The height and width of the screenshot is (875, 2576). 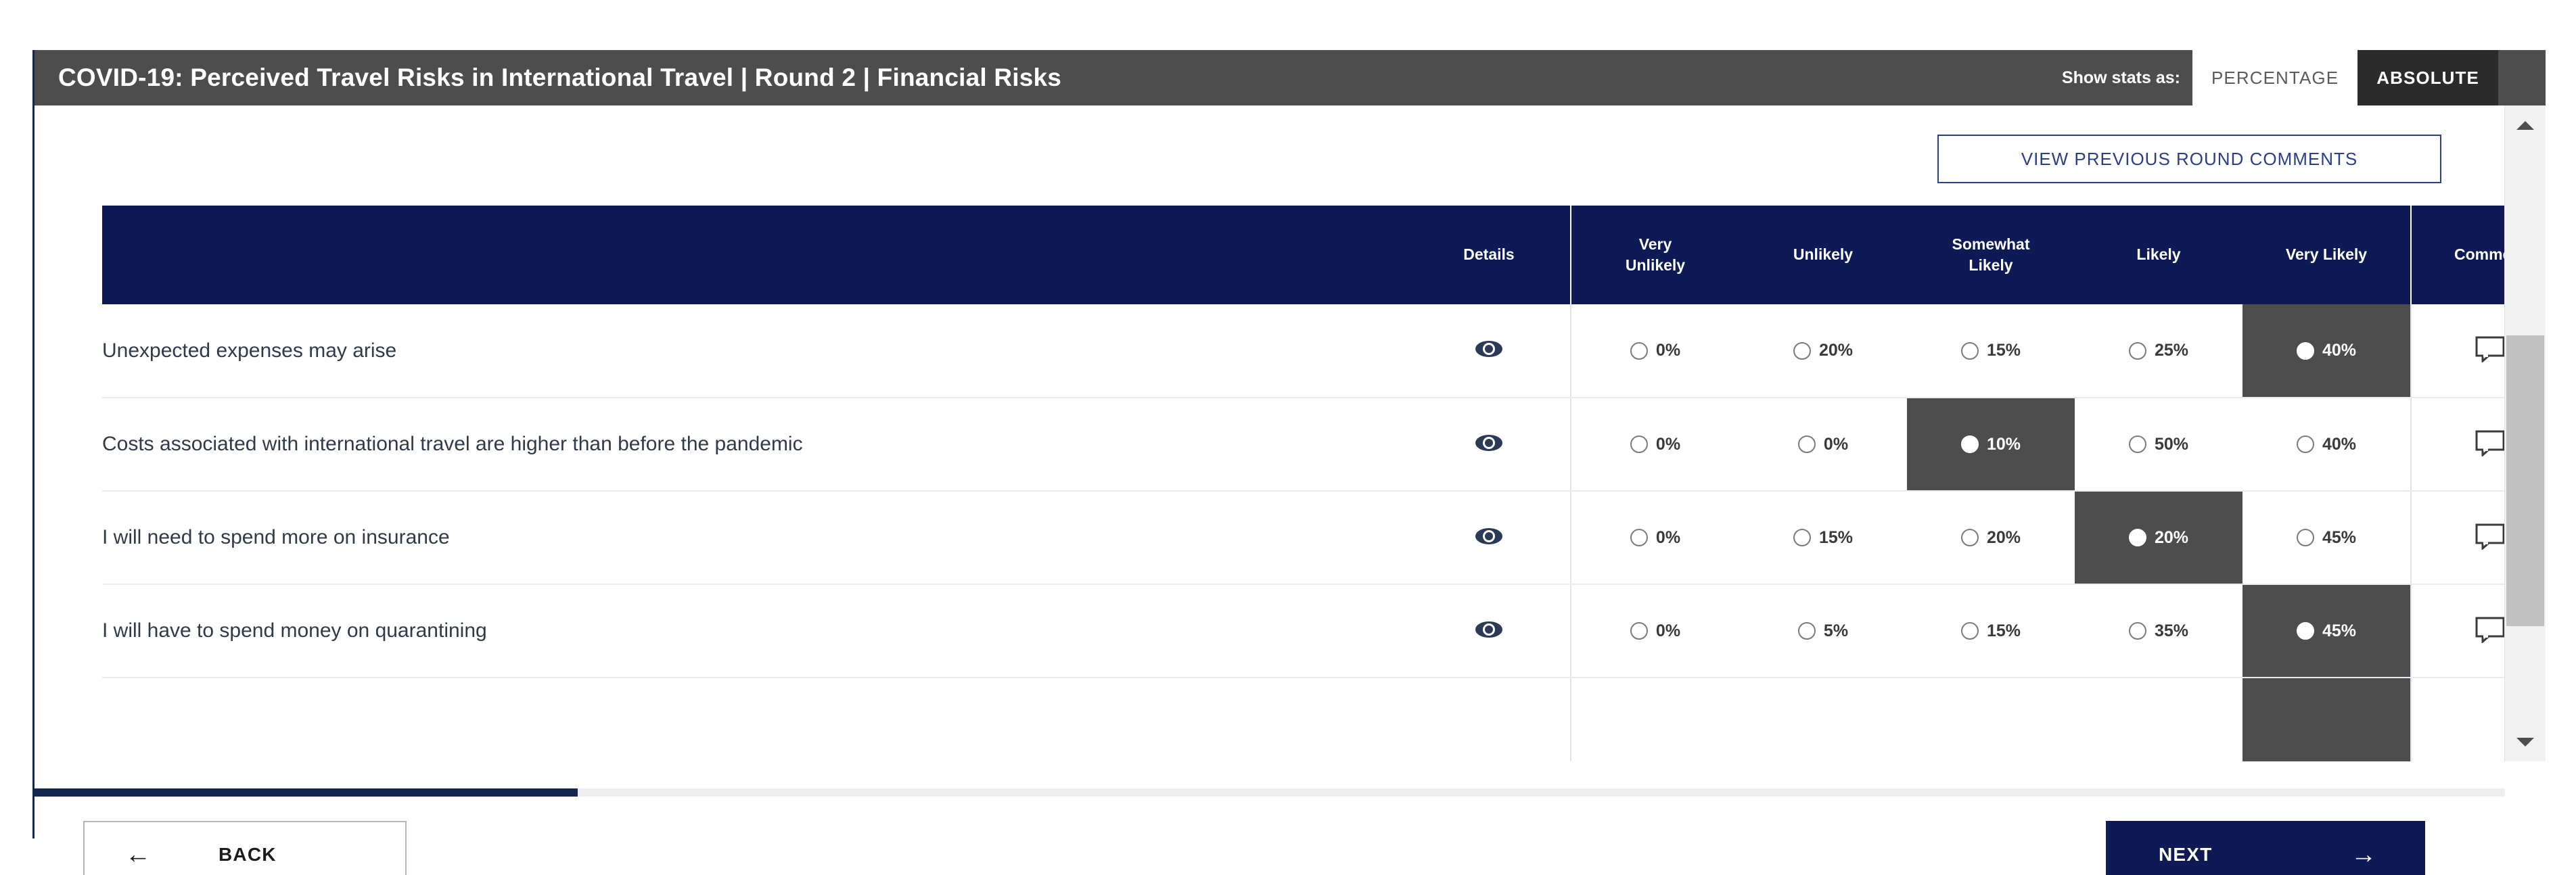 What do you see at coordinates (2189, 159) in the screenshot?
I see `view-previous-round-comments-button: VIEW PREVIOUS ROUND COMMENTS` at bounding box center [2189, 159].